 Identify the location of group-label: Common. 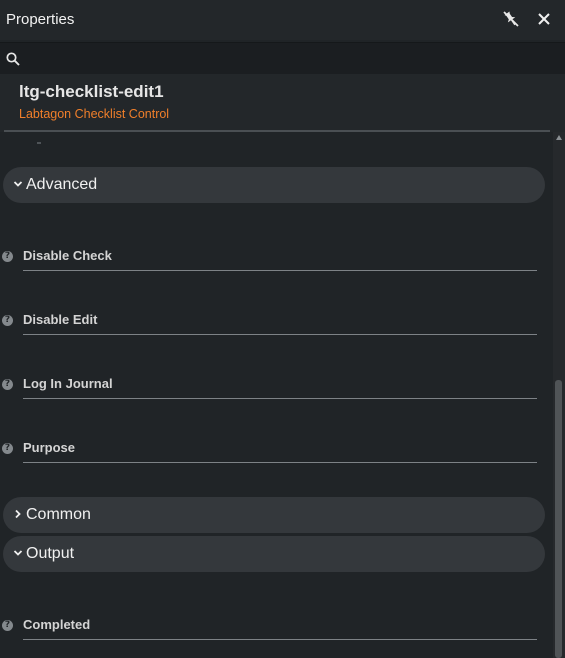
(58, 514).